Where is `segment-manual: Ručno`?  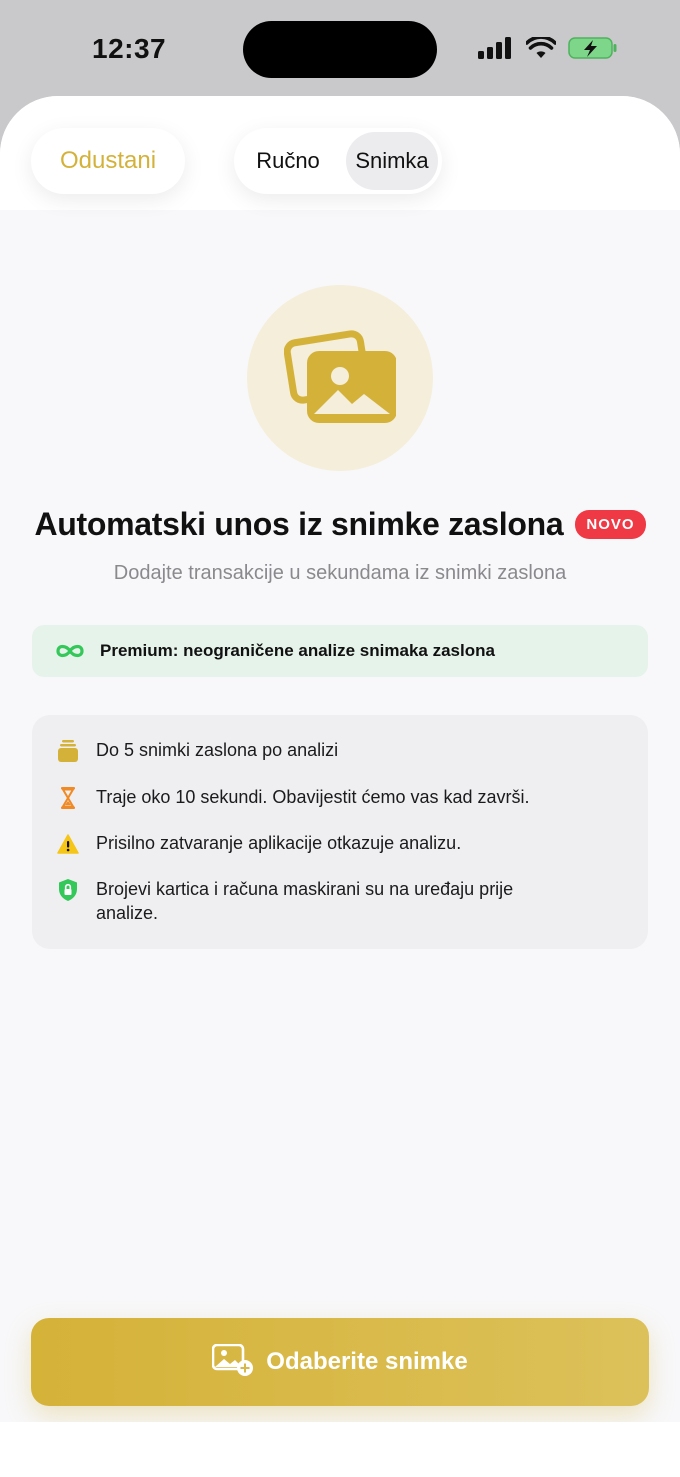 segment-manual: Ručno is located at coordinates (288, 161).